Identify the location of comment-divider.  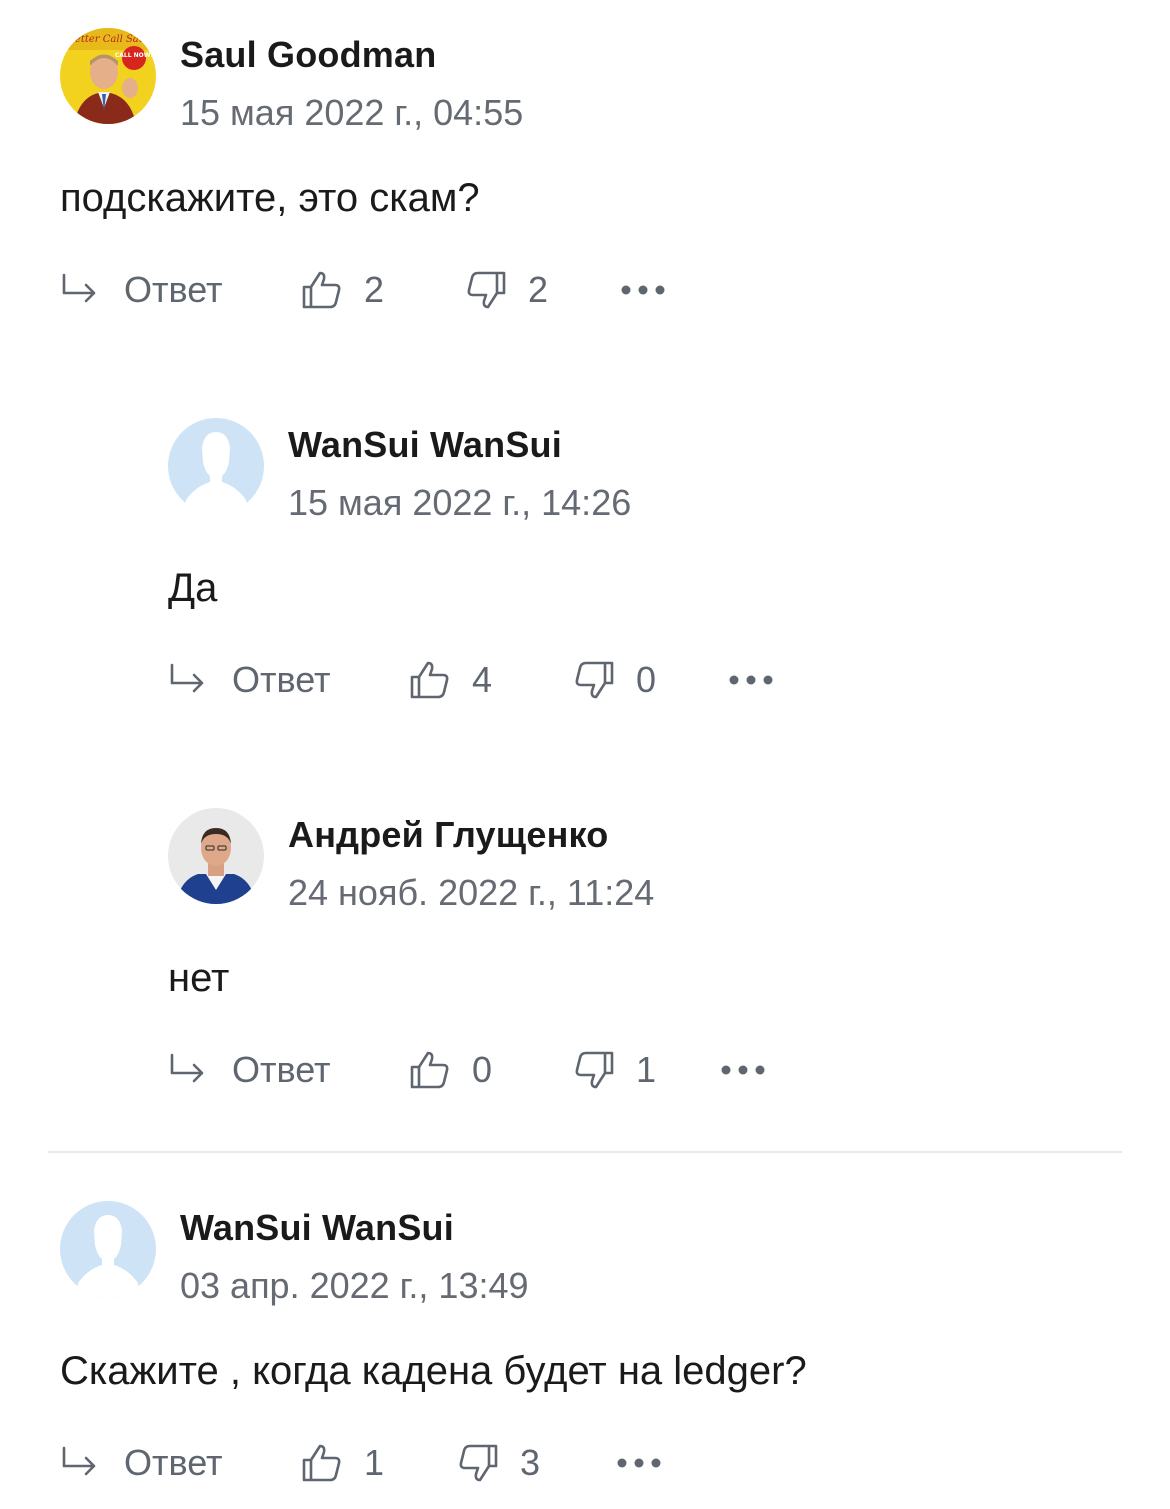
(585, 1152).